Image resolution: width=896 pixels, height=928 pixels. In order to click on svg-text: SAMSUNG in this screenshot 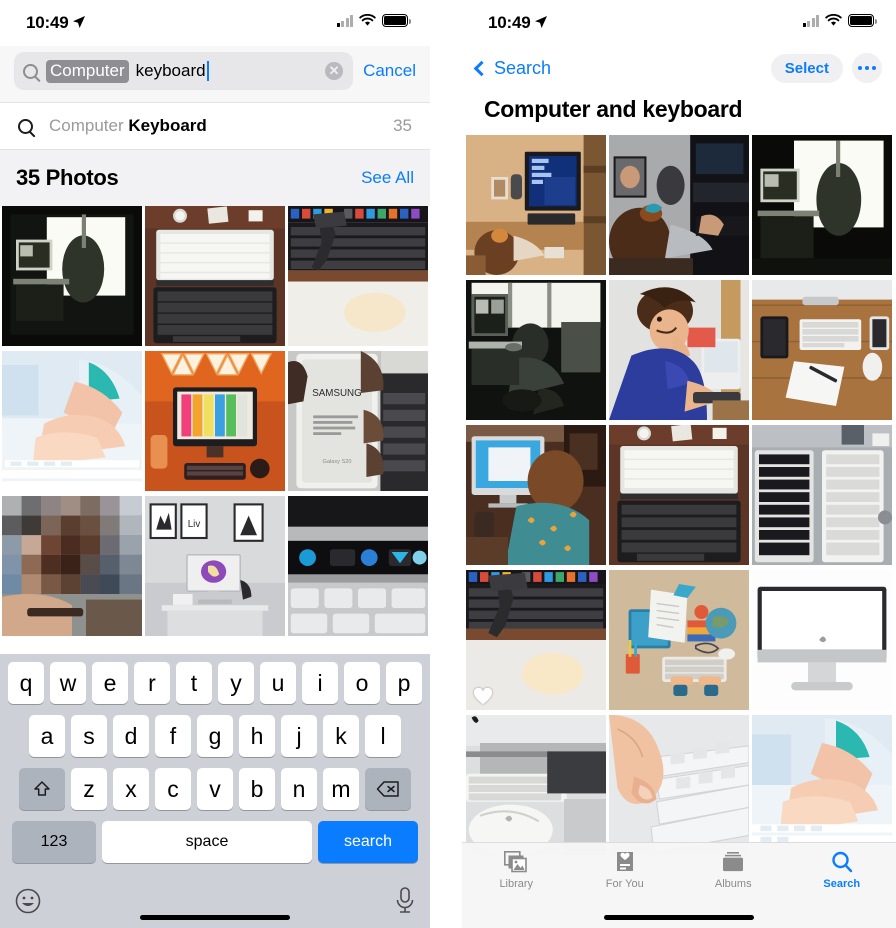, I will do `click(337, 393)`.